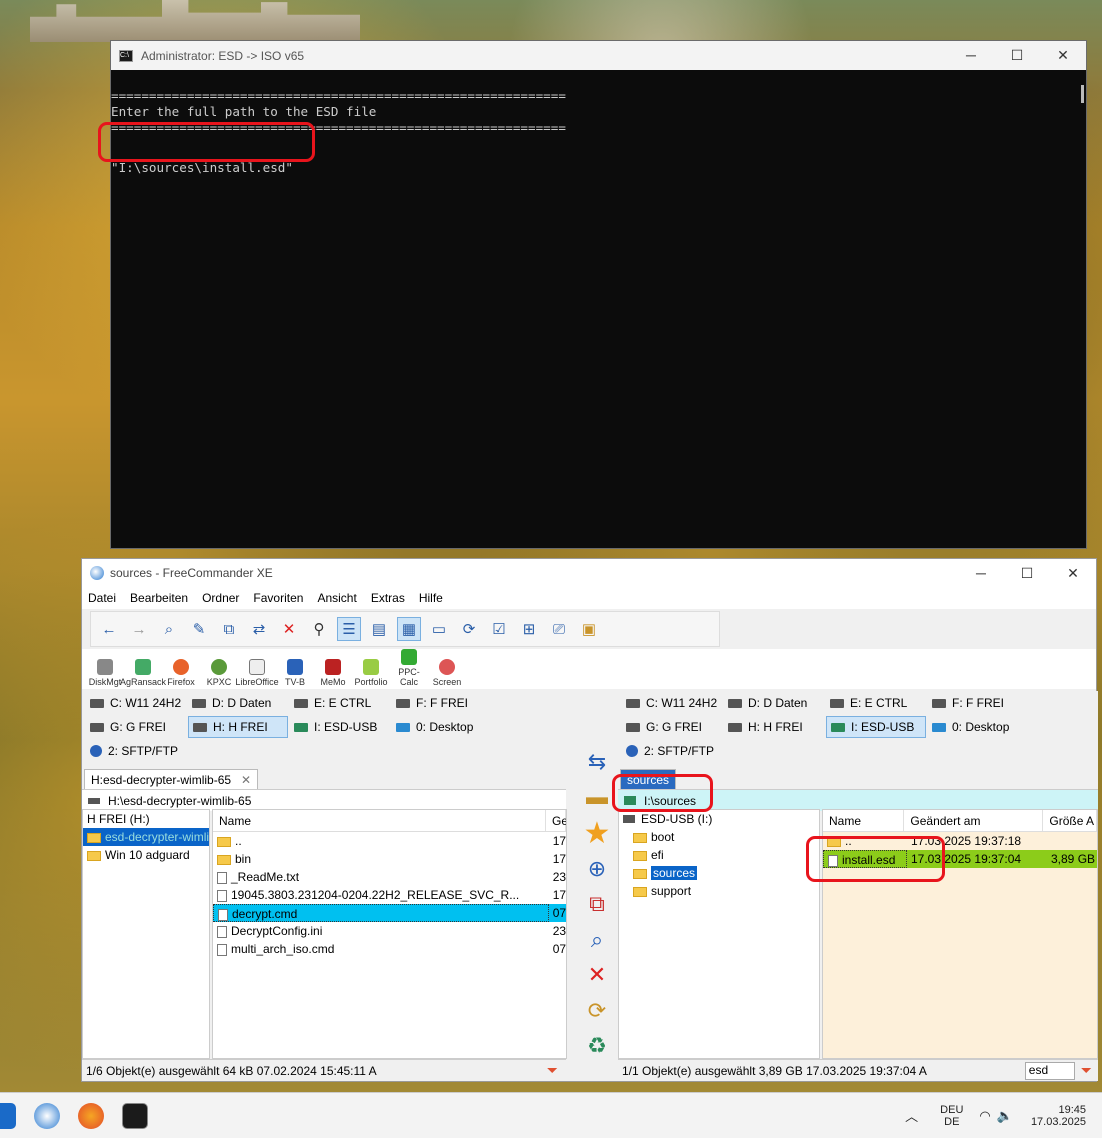 This screenshot has height=1138, width=1102. Describe the element at coordinates (47, 1115) in the screenshot. I see `freecommander-taskbar-icon` at that location.